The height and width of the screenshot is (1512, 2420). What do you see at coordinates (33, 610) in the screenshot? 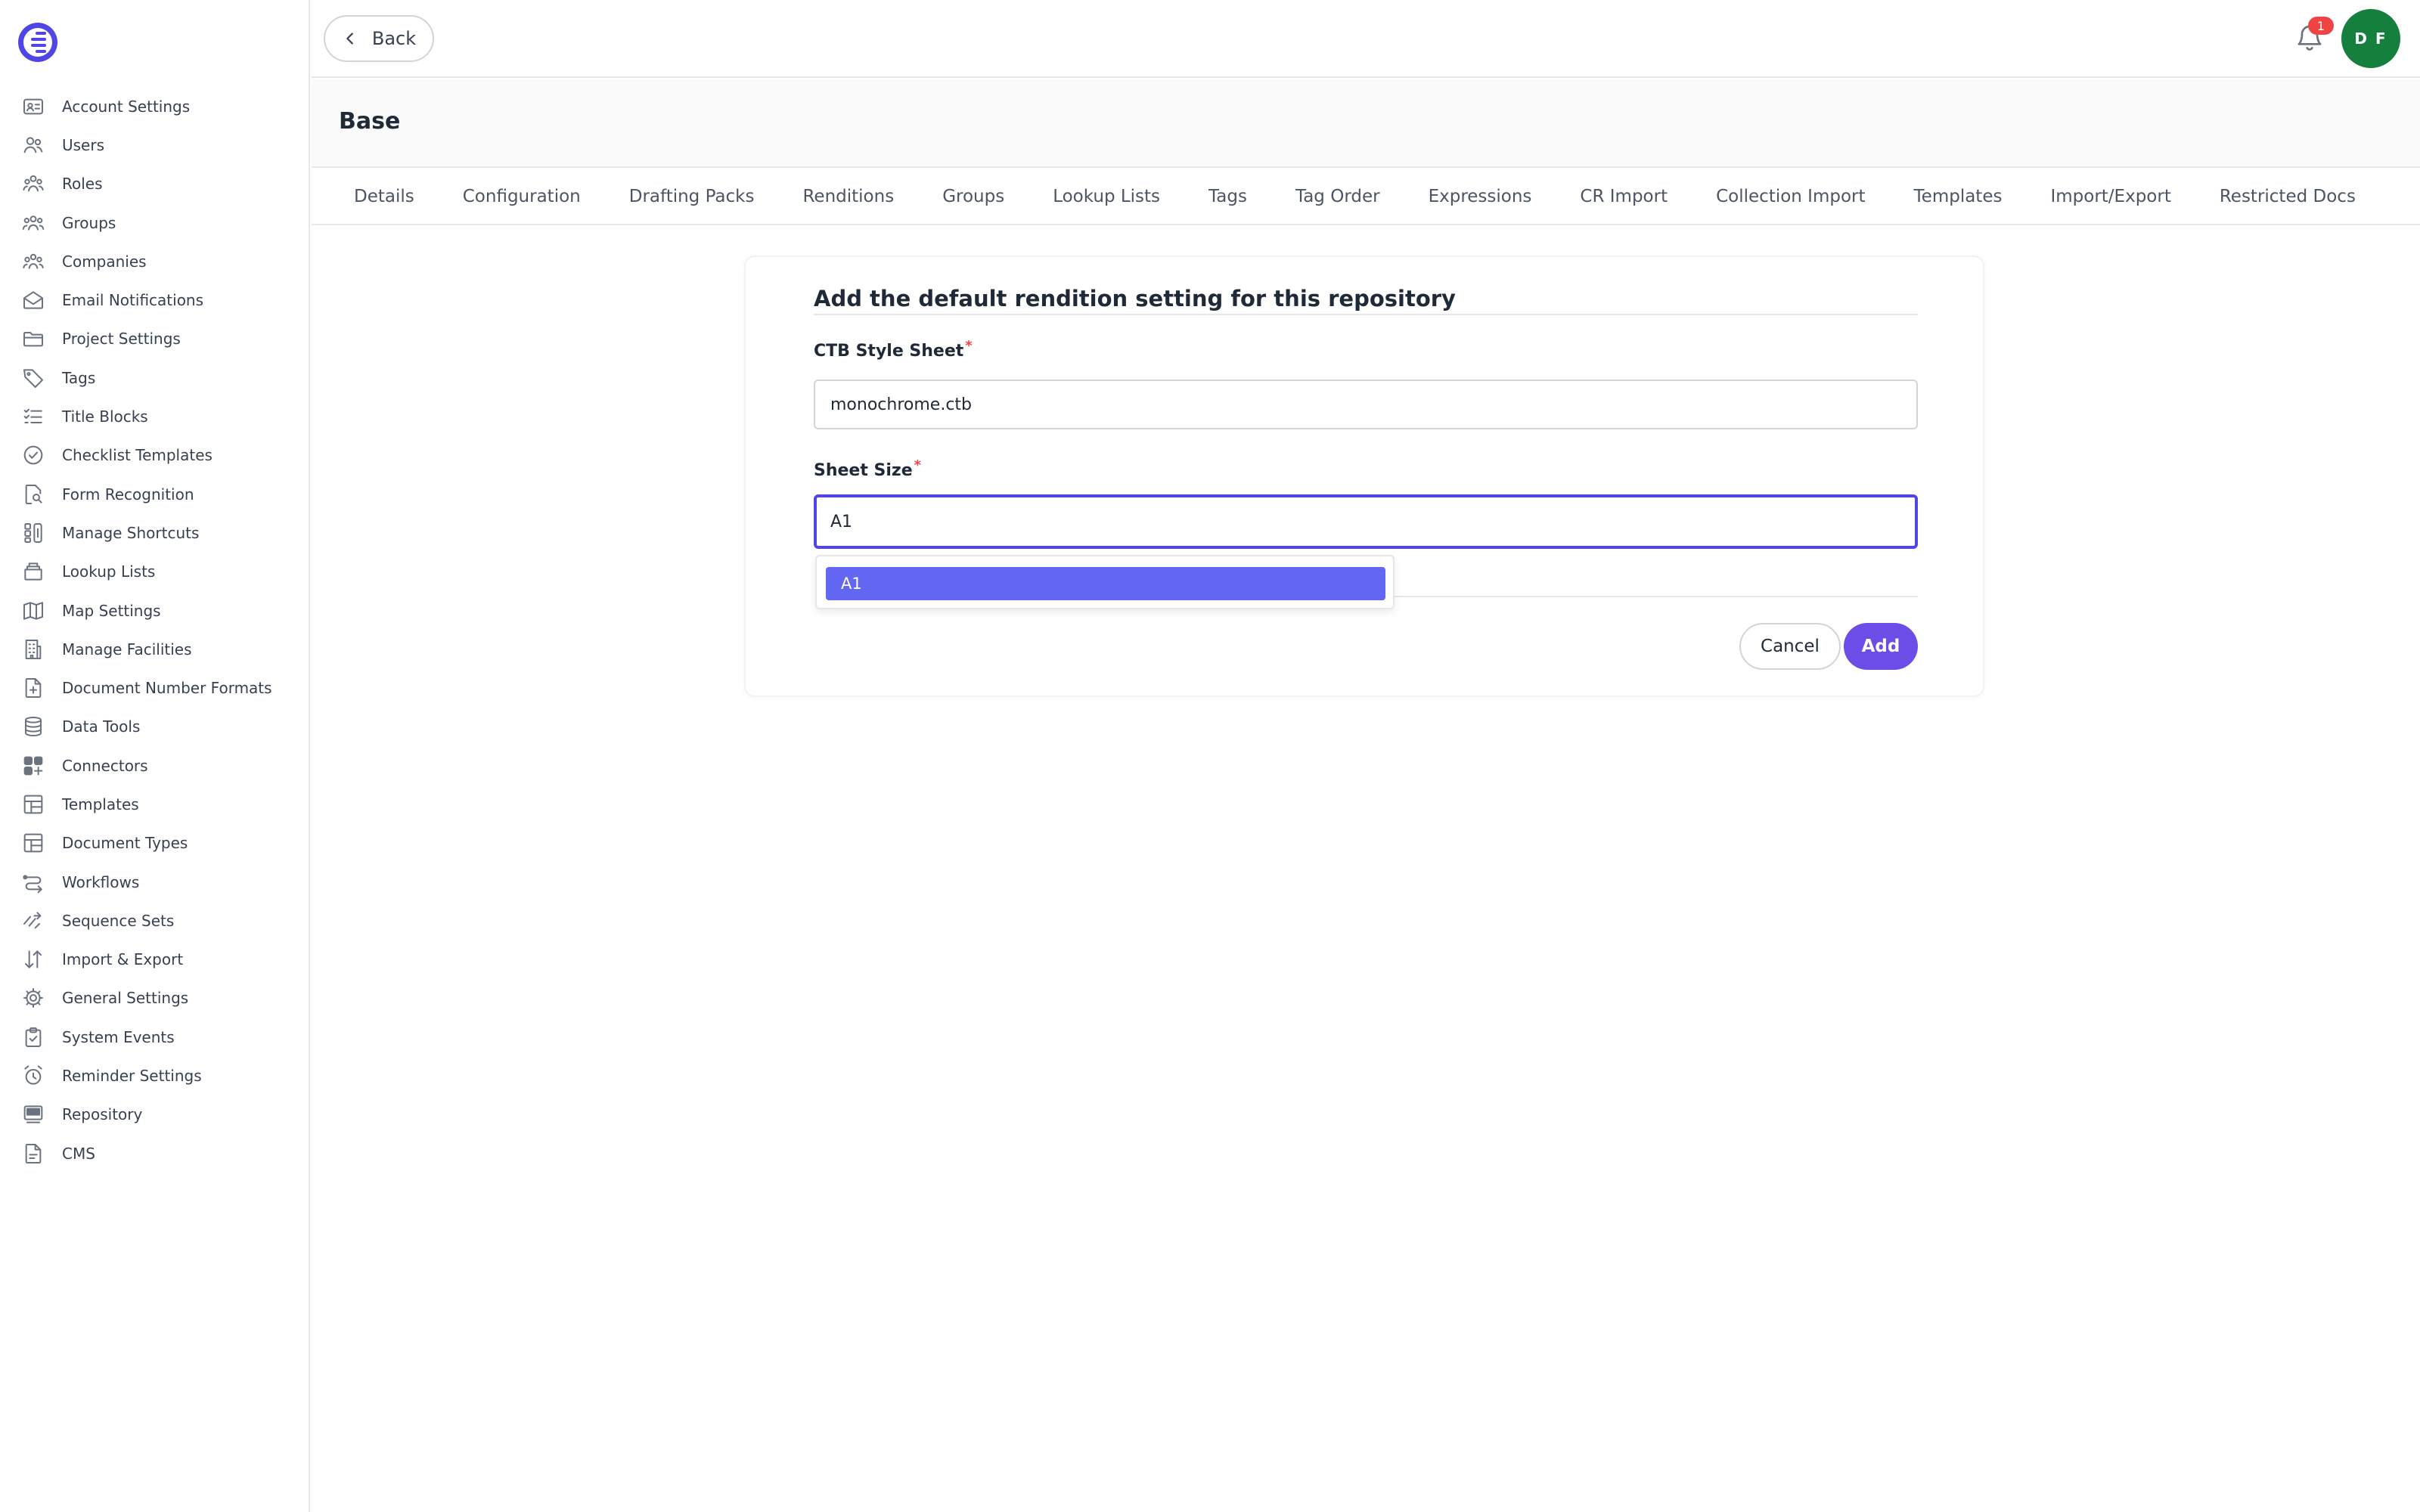
I see `map-icon` at bounding box center [33, 610].